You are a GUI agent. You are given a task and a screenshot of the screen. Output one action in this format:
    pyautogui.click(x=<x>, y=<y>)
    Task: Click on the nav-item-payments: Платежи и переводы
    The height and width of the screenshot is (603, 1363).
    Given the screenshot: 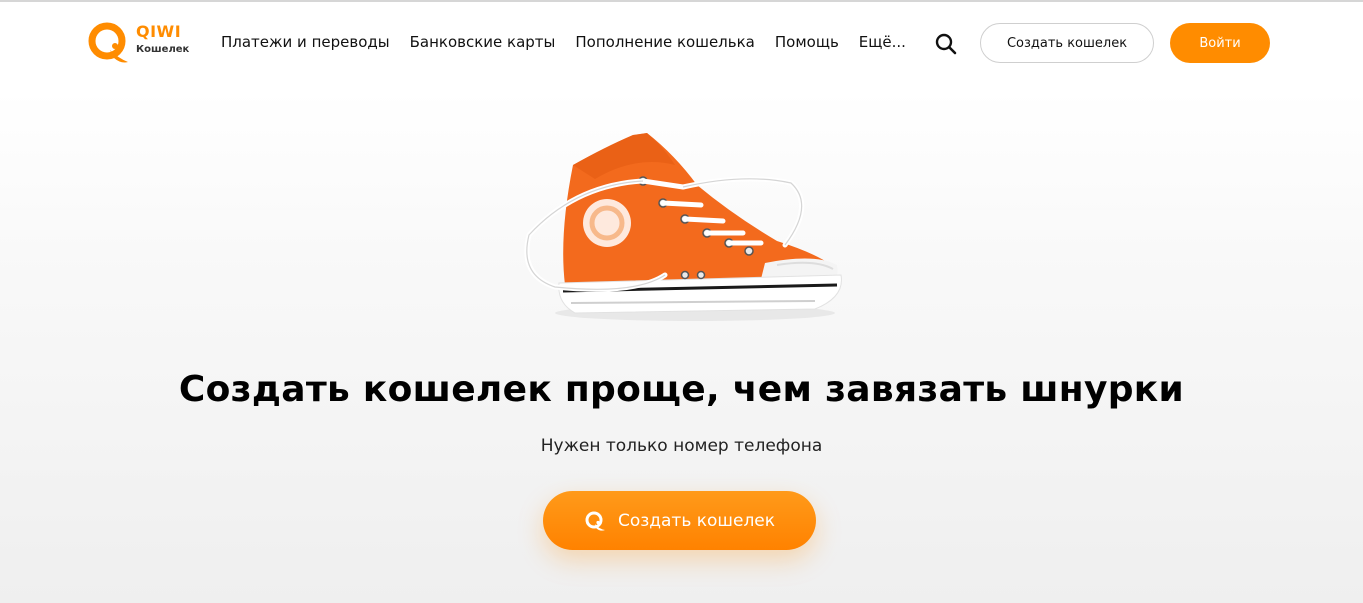 What is the action you would take?
    pyautogui.click(x=305, y=42)
    